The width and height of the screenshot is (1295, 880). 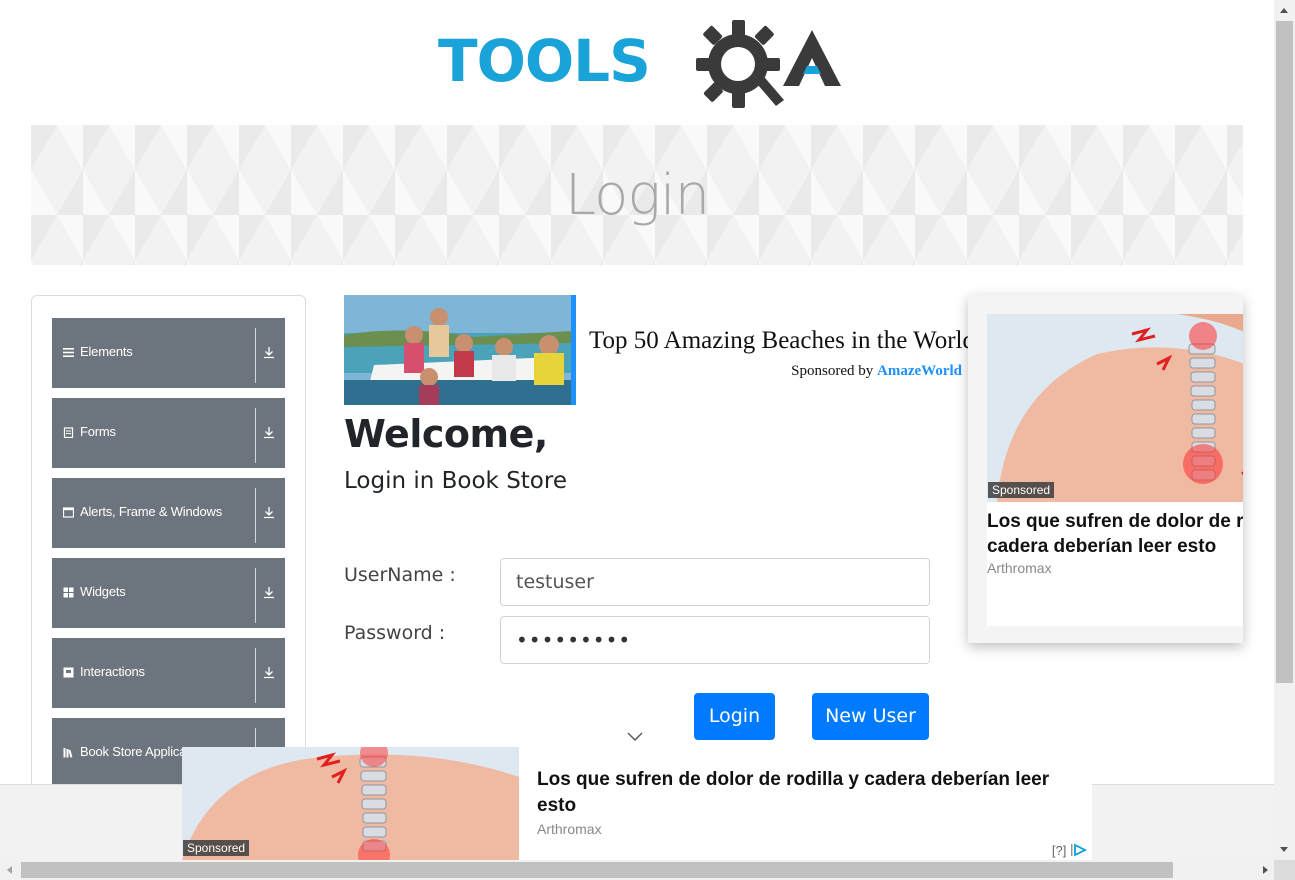 I want to click on back-pain-image, so click(x=1115, y=408).